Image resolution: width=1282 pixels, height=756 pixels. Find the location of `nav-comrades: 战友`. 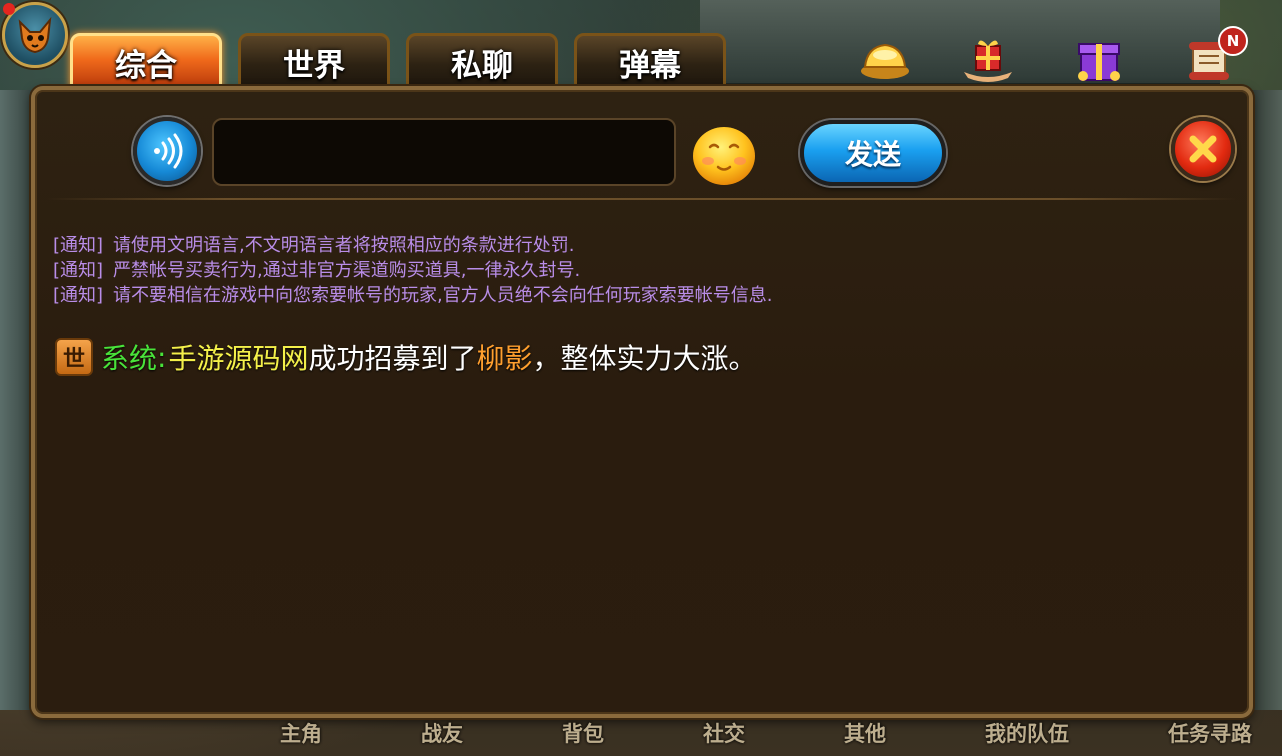

nav-comrades: 战友 is located at coordinates (442, 733).